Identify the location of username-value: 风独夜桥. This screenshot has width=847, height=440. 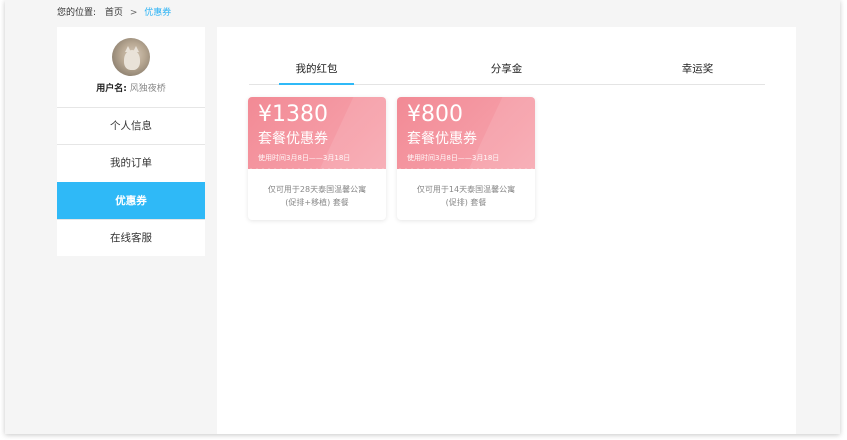
(147, 89).